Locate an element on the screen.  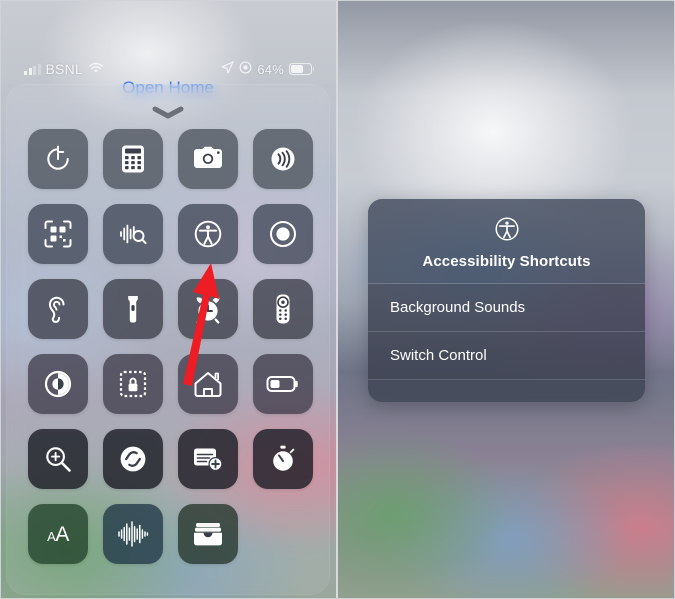
screen-record-icon is located at coordinates (283, 234).